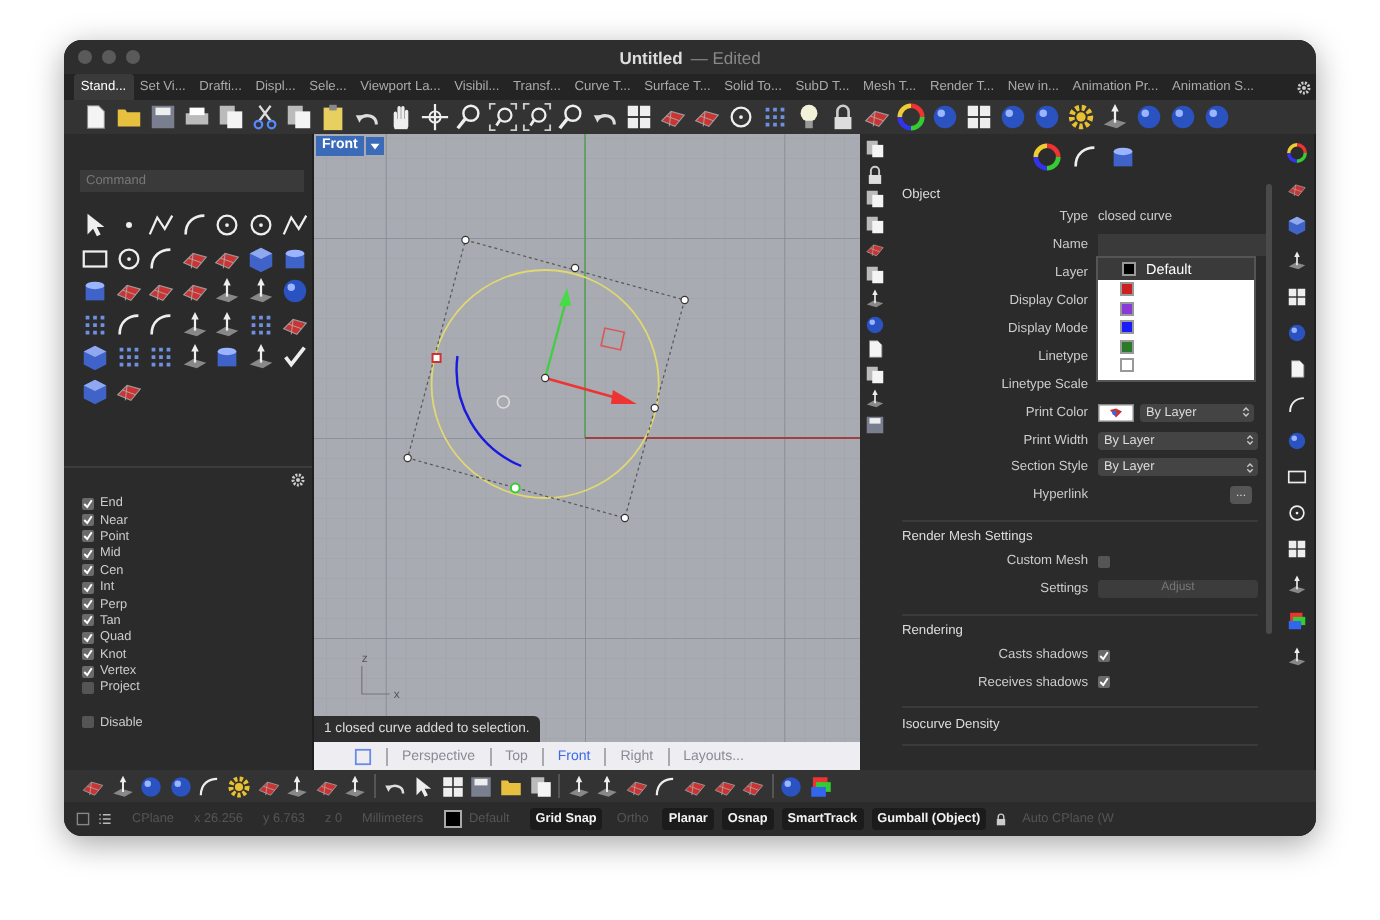 The width and height of the screenshot is (1380, 920). Describe the element at coordinates (1182, 245) in the screenshot. I see `name-field` at that location.